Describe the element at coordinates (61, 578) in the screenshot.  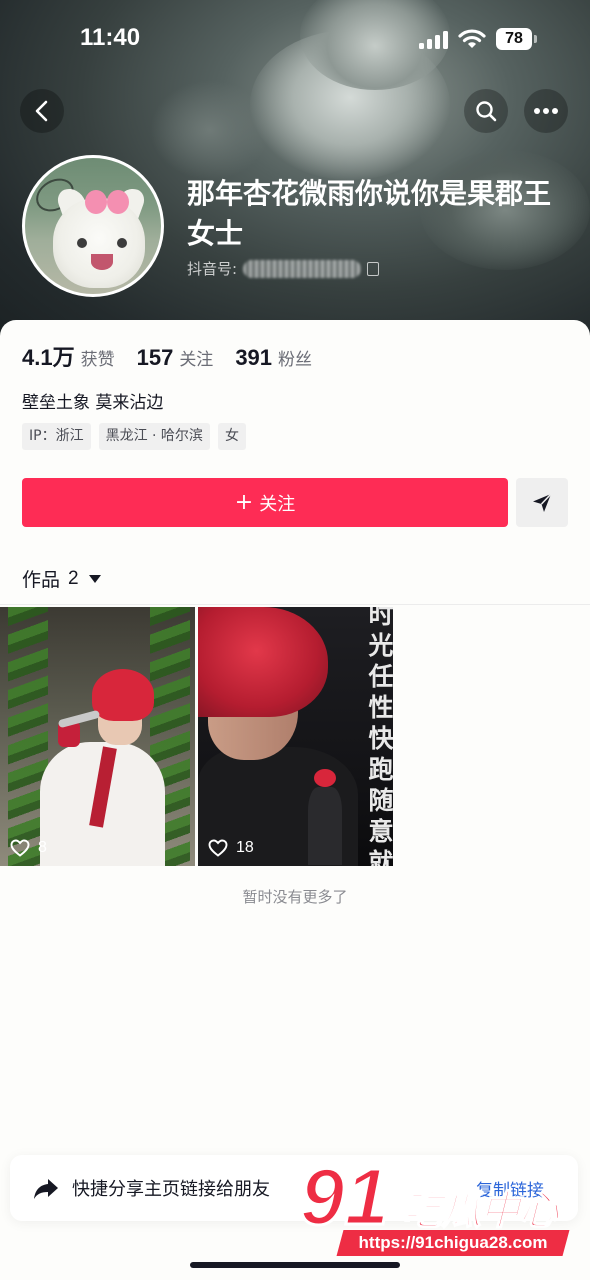
I see `tab-works: 作品 2` at that location.